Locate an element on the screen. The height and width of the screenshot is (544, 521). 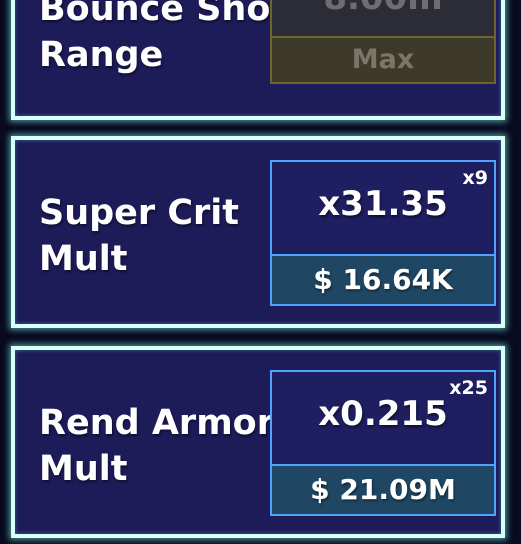
upgrade-name: Bounce Shot Range is located at coordinates (163, 37).